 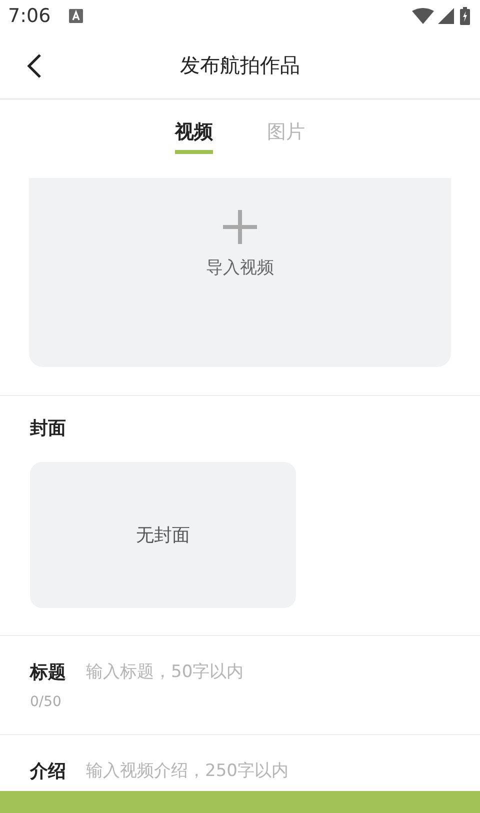 I want to click on cover-placeholder: 无封面, so click(x=163, y=535).